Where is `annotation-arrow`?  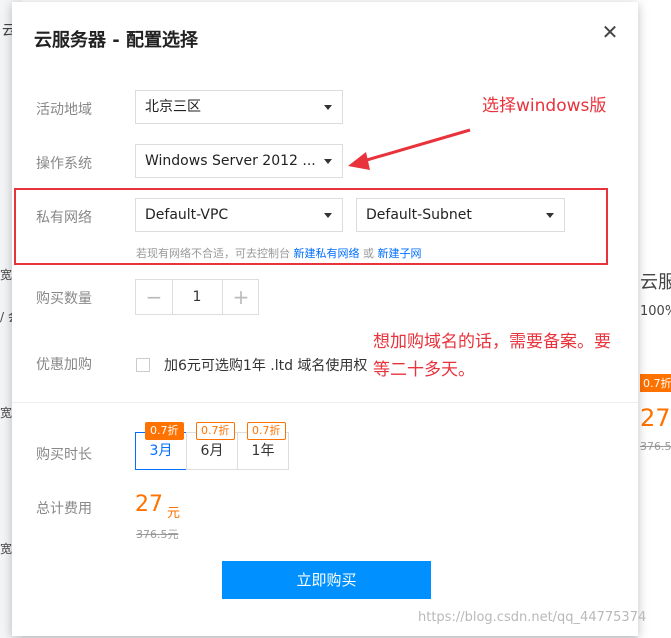 annotation-arrow is located at coordinates (409, 149).